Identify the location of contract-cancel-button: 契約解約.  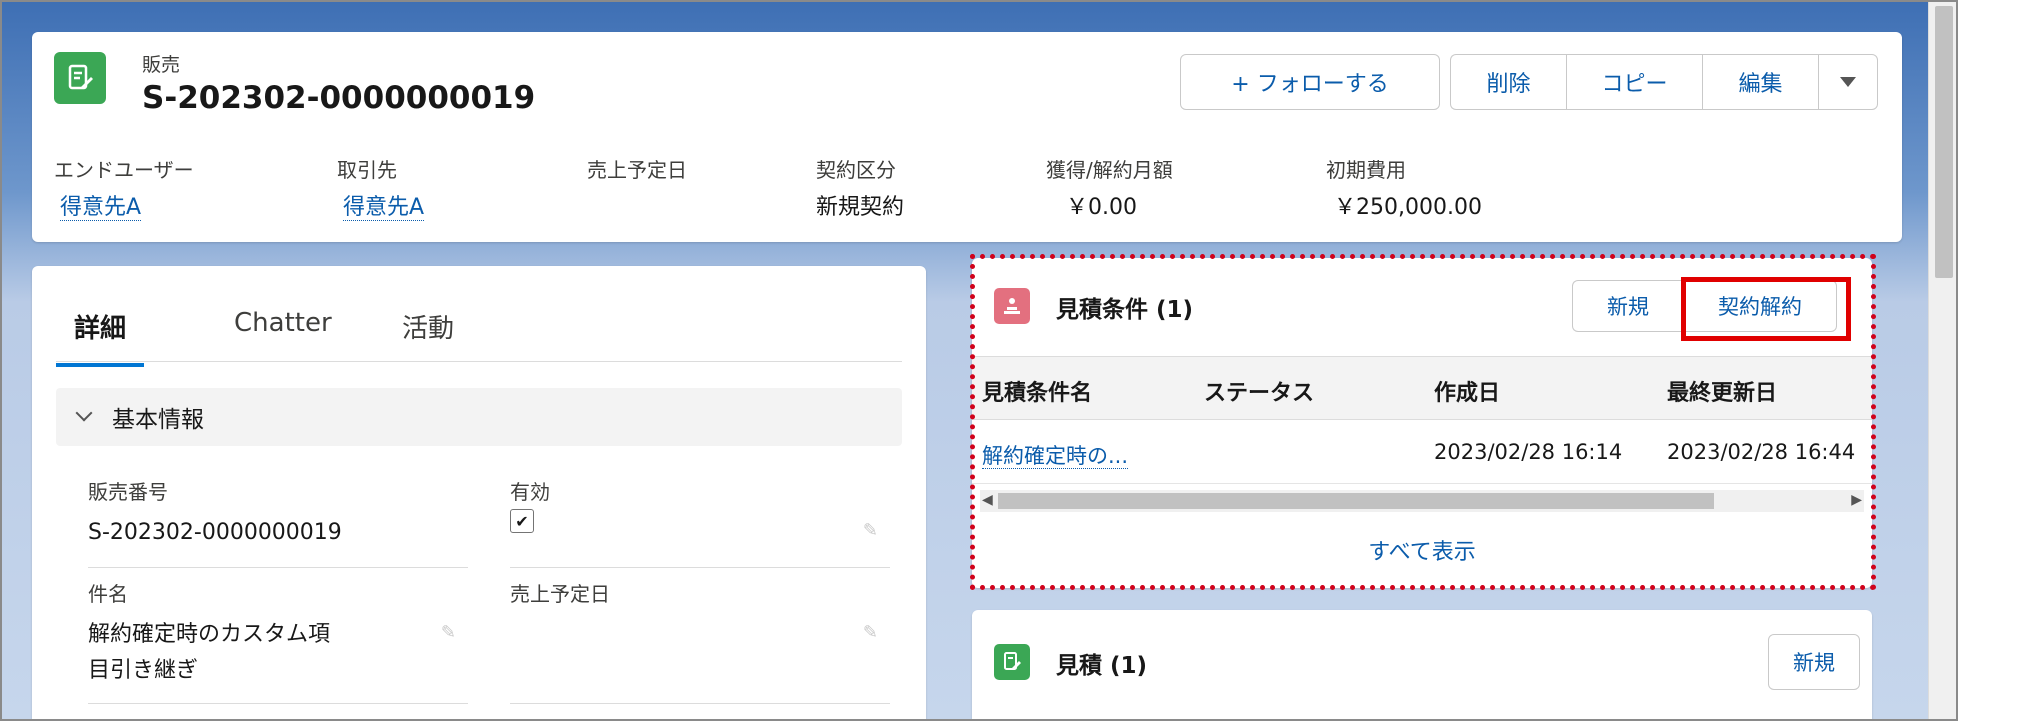
(1760, 306).